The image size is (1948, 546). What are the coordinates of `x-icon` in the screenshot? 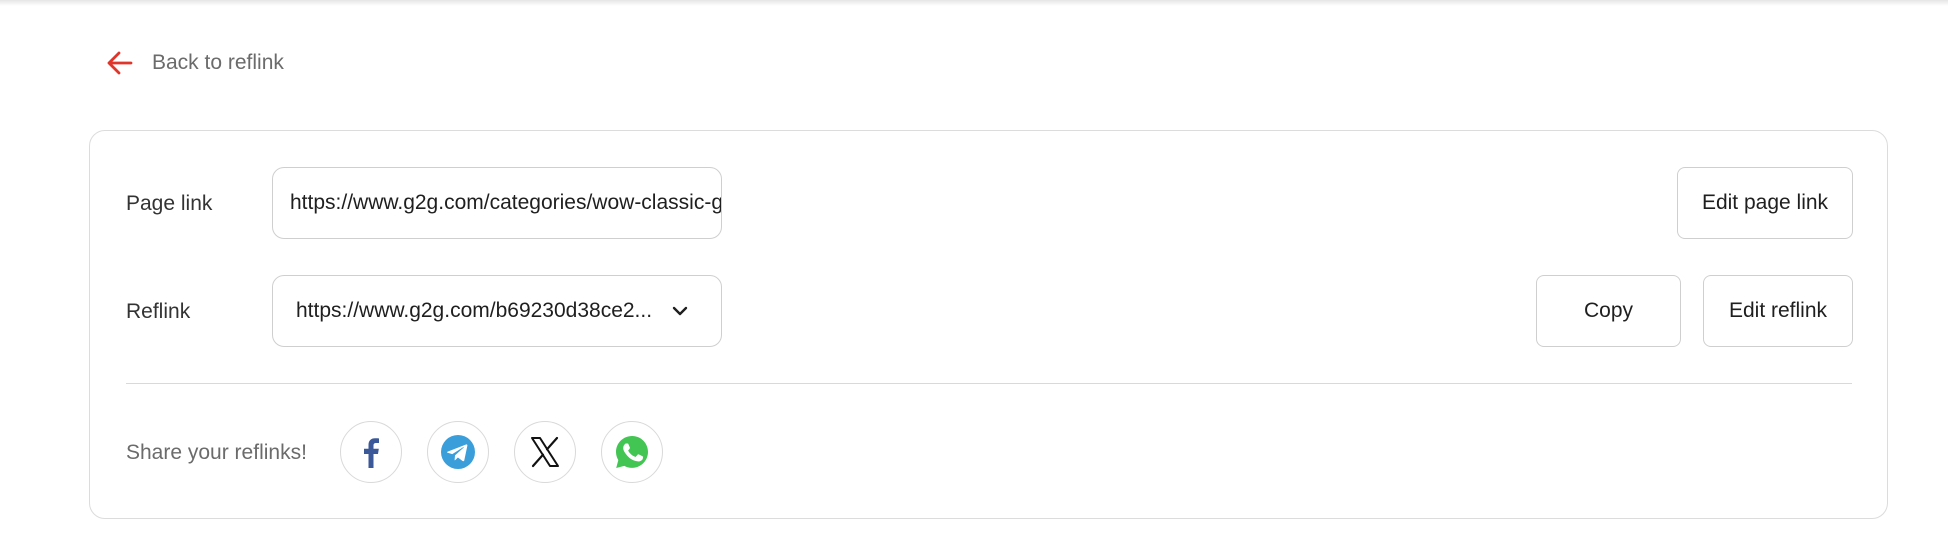 It's located at (545, 452).